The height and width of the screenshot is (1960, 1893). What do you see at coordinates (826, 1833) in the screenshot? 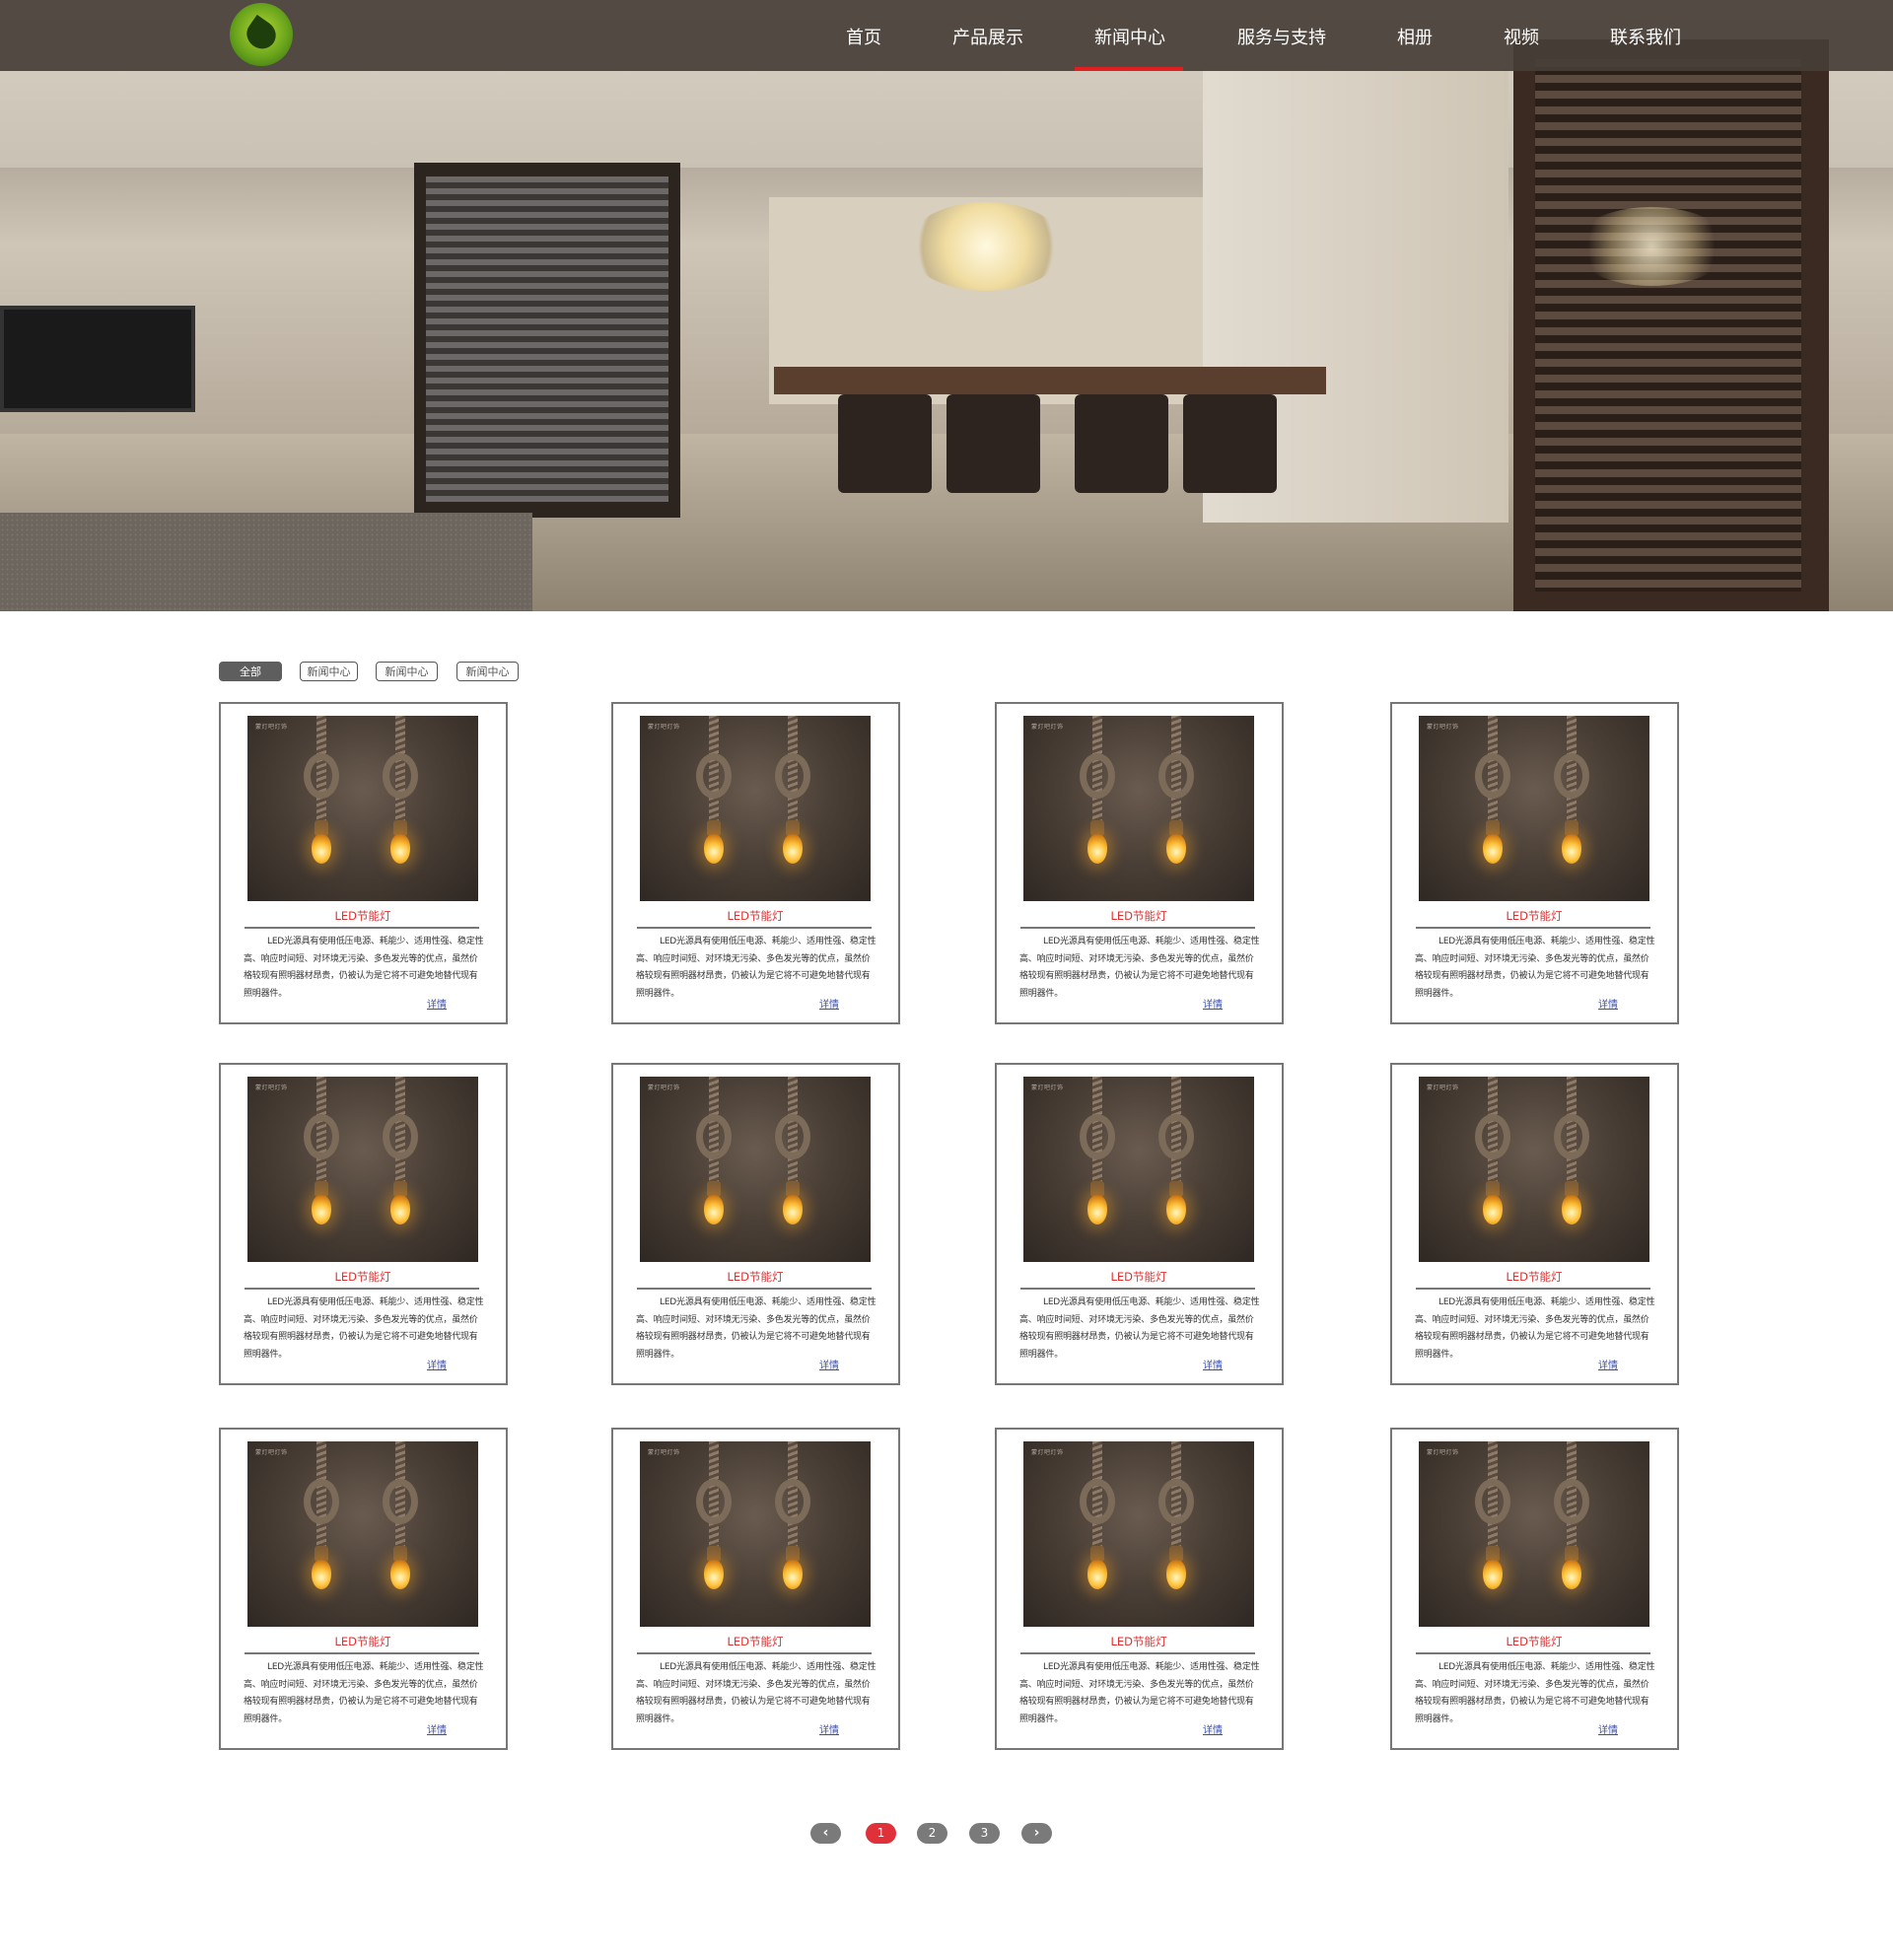
I see `prev-page-button: ‹` at bounding box center [826, 1833].